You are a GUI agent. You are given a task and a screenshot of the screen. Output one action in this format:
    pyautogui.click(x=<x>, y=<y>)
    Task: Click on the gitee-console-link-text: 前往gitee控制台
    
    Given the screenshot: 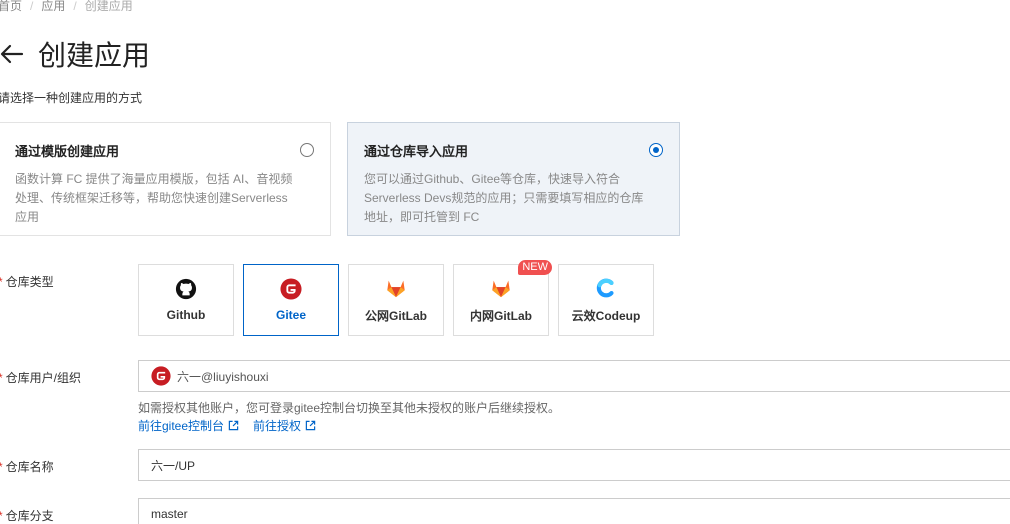 What is the action you would take?
    pyautogui.click(x=181, y=426)
    